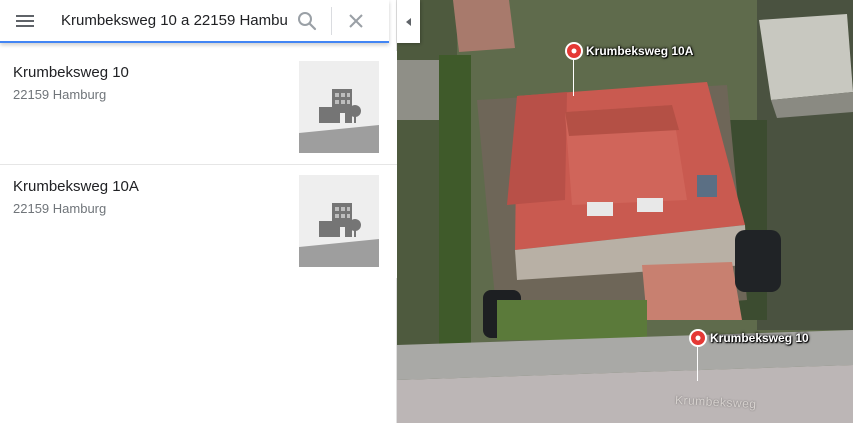 This screenshot has height=423, width=853. Describe the element at coordinates (198, 221) in the screenshot. I see `search-result: Krumbeksweg 10A 22159 Hamburg` at that location.